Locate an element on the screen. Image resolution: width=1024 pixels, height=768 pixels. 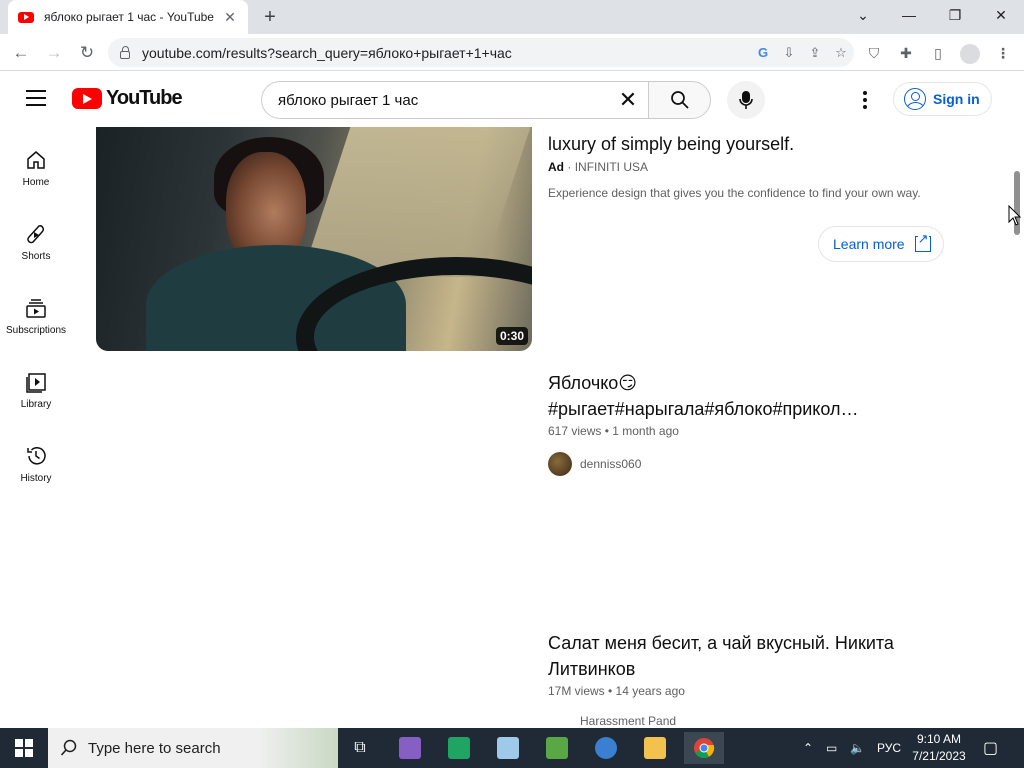
extensions-puzzle-icon: ✚ is located at coordinates (906, 53).